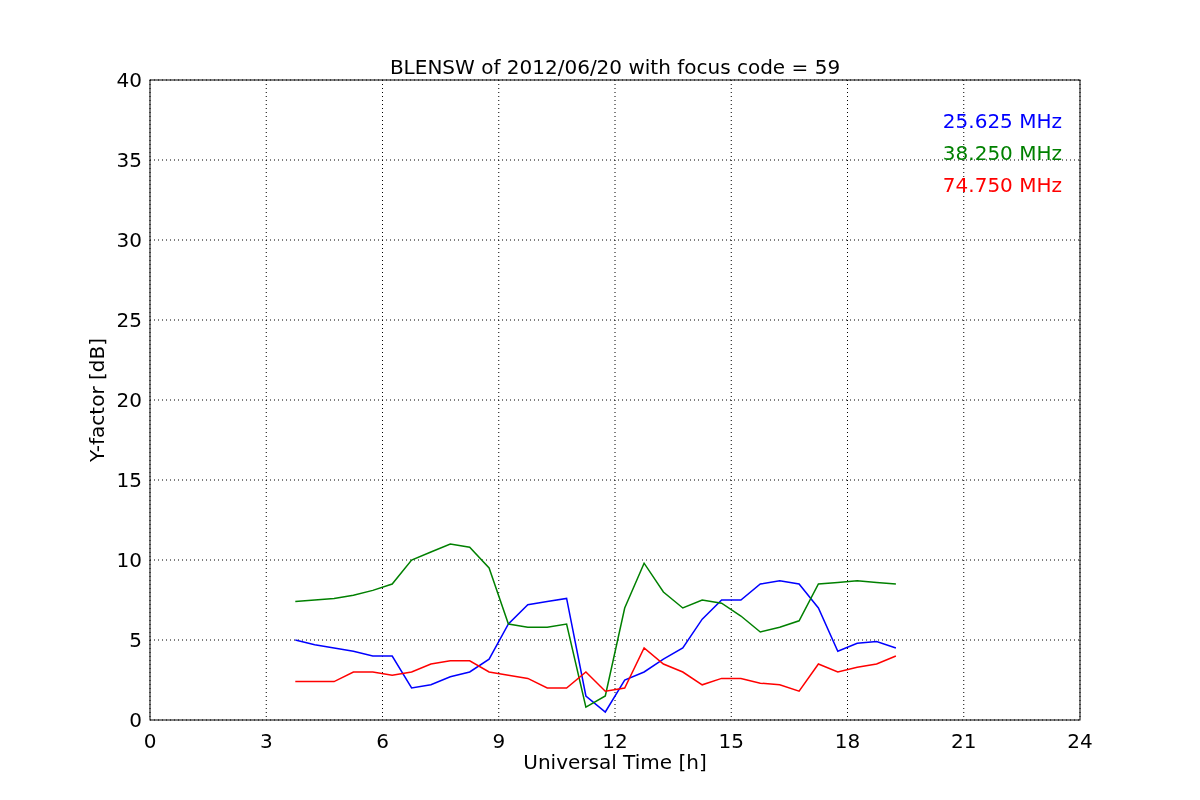  Describe the element at coordinates (135, 640) in the screenshot. I see `y-tick-label: 5` at that location.